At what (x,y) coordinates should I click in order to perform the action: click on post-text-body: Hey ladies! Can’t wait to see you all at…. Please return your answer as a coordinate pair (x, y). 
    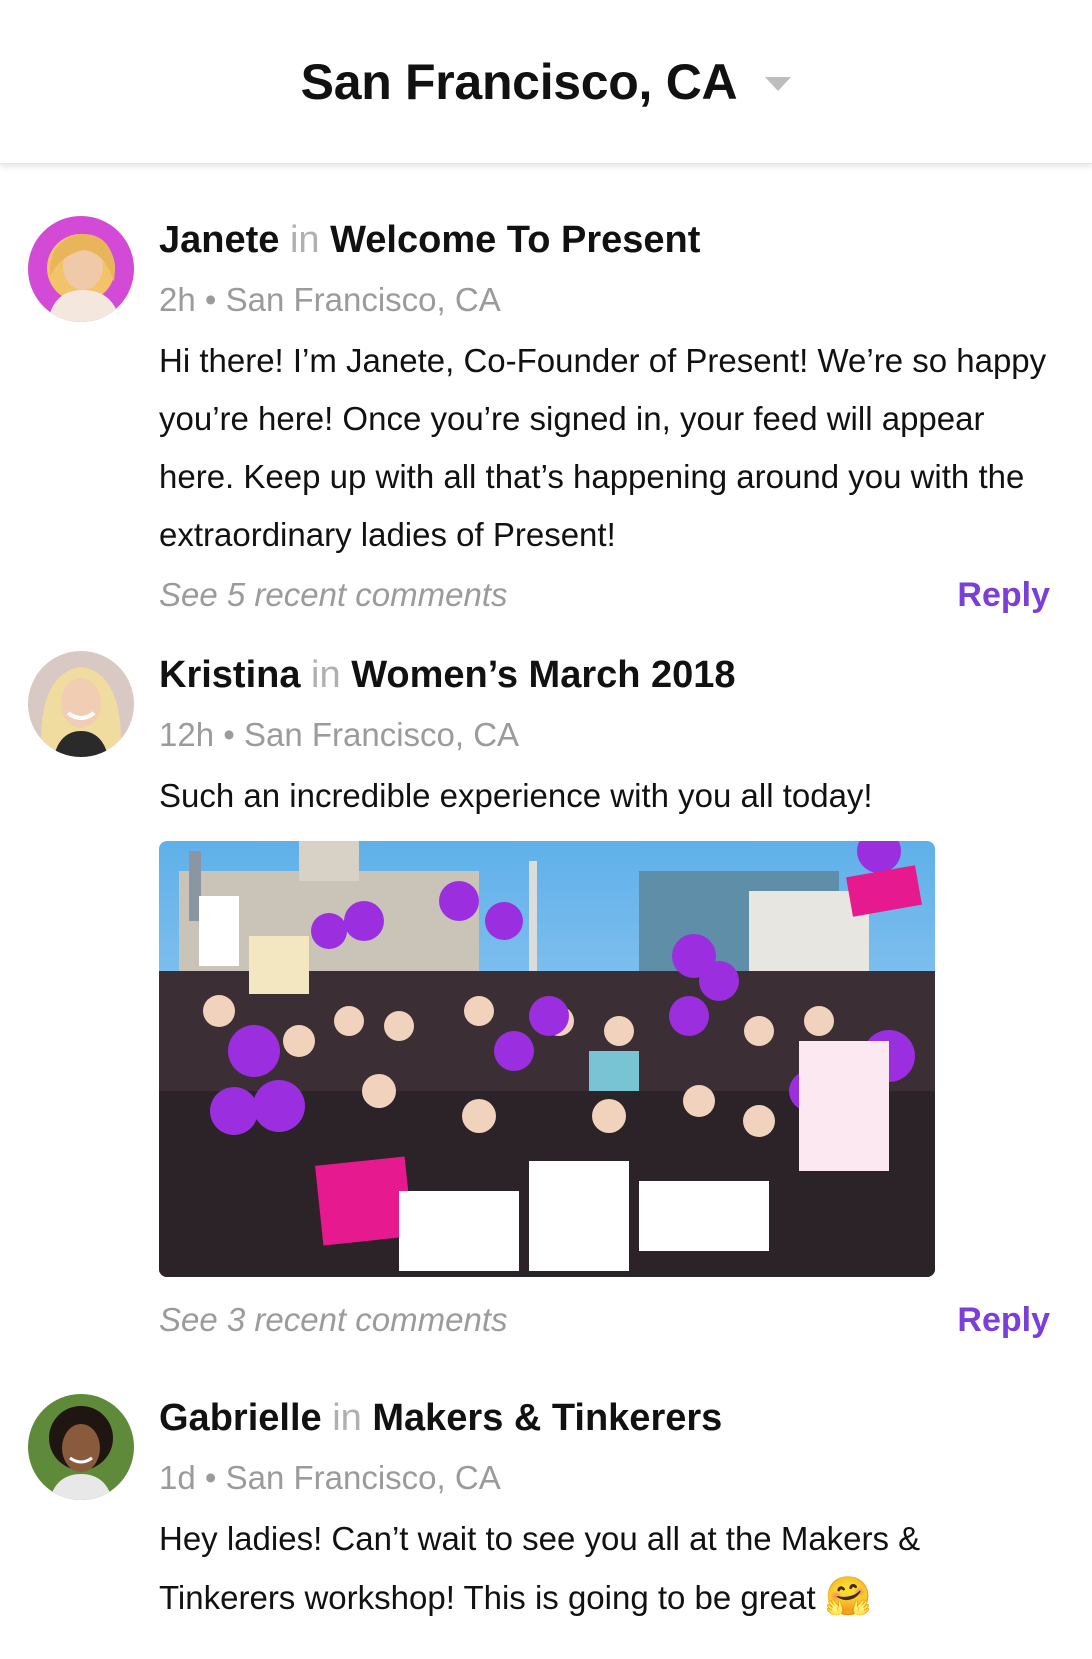
    Looking at the image, I should click on (540, 1568).